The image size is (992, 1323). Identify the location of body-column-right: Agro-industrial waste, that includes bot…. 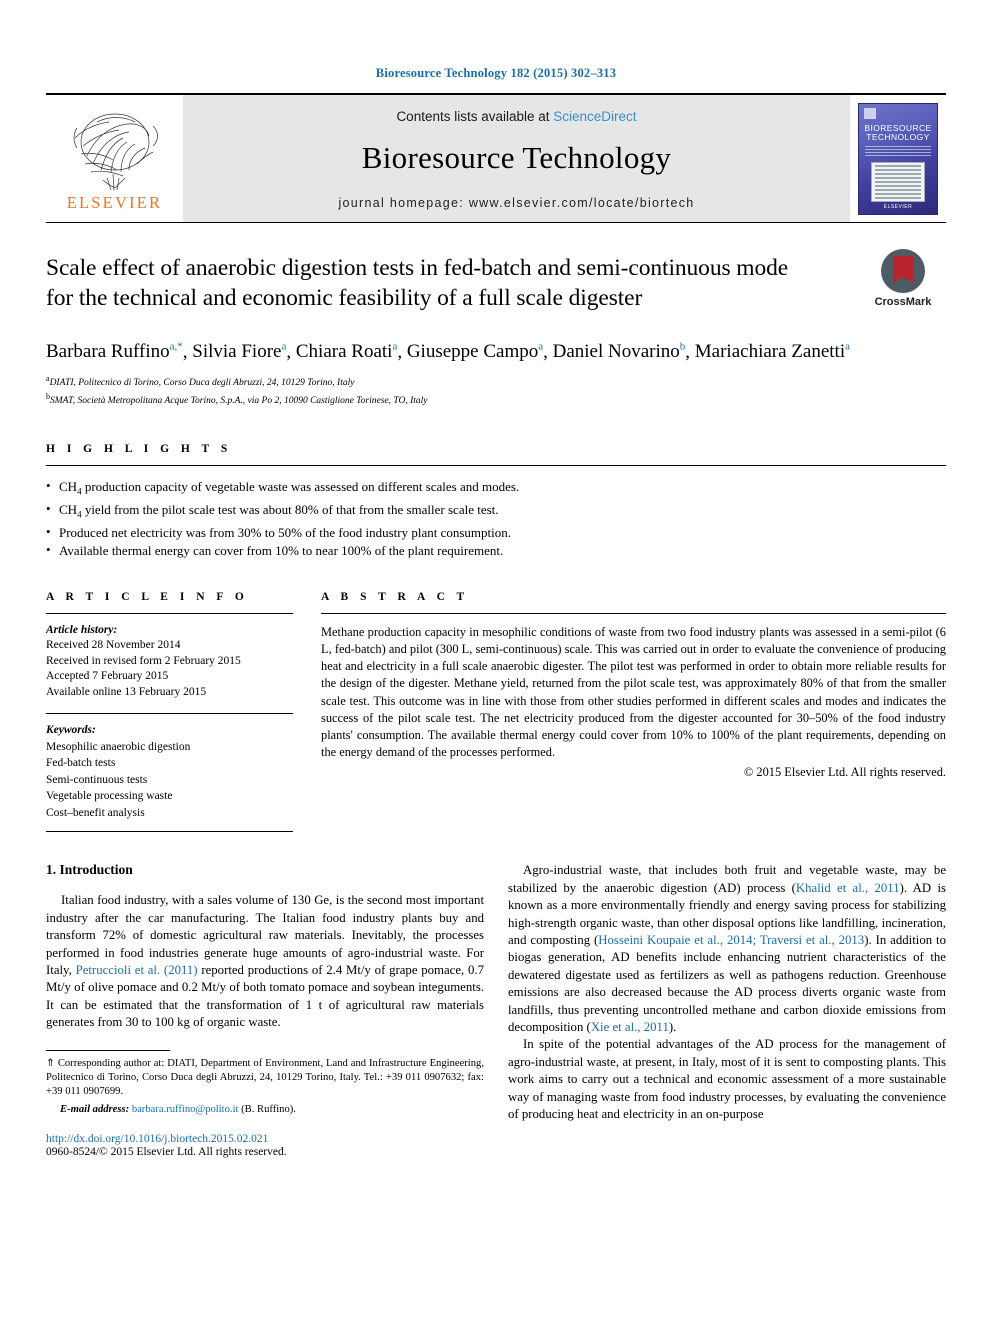
(727, 1010).